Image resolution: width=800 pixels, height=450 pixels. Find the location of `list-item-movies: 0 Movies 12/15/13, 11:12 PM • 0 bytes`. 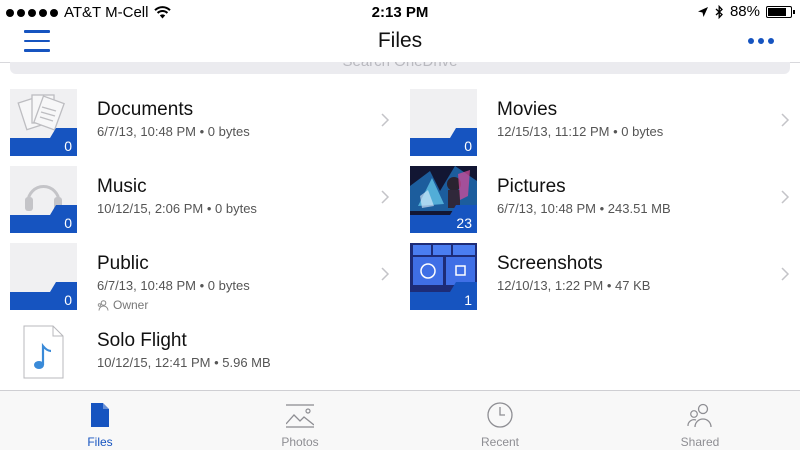

list-item-movies: 0 Movies 12/15/13, 11:12 PM • 0 bytes is located at coordinates (600, 125).